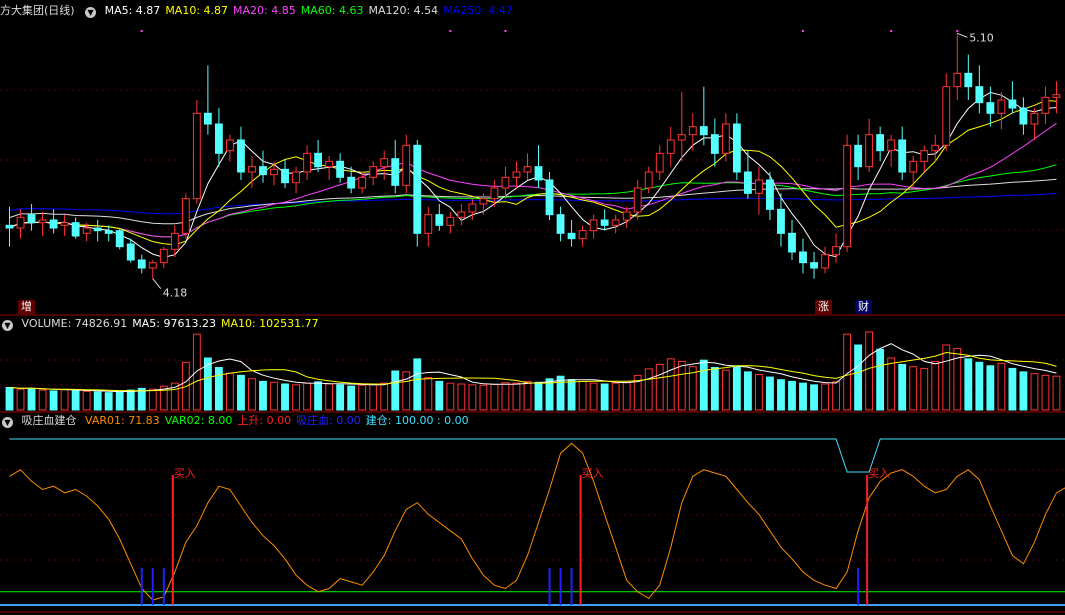 The height and width of the screenshot is (615, 1065). What do you see at coordinates (157, 283) in the screenshot?
I see `low-pointer` at bounding box center [157, 283].